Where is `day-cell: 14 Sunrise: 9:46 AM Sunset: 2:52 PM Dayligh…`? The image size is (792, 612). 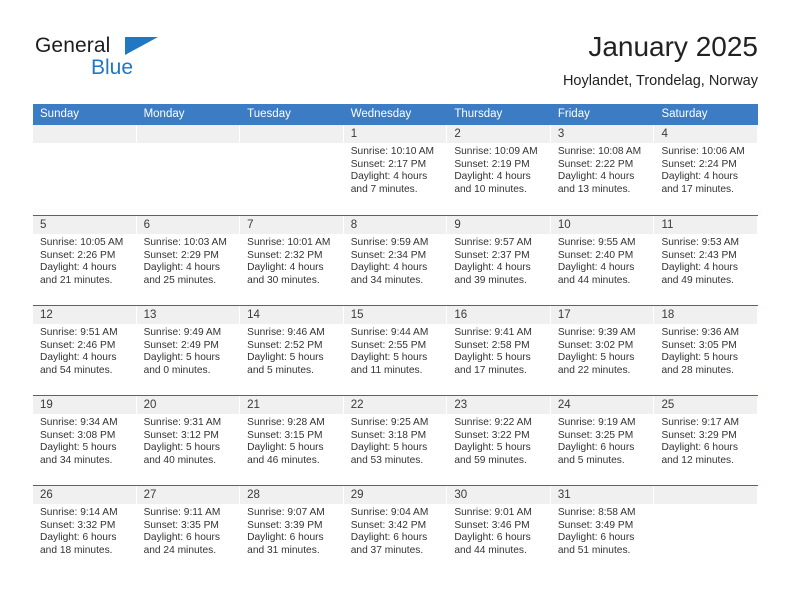 day-cell: 14 Sunrise: 9:46 AM Sunset: 2:52 PM Dayligh… is located at coordinates (292, 350).